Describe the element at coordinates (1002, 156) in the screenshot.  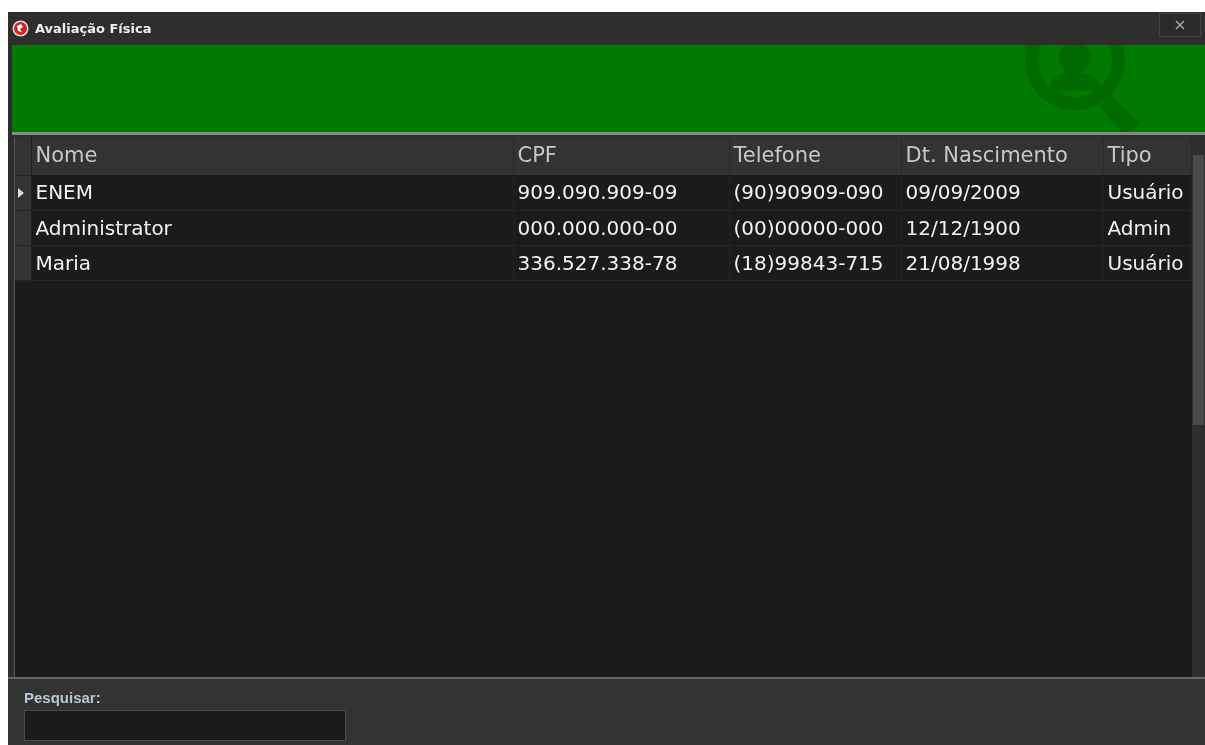
I see `column-header: Dt. Nascimento` at that location.